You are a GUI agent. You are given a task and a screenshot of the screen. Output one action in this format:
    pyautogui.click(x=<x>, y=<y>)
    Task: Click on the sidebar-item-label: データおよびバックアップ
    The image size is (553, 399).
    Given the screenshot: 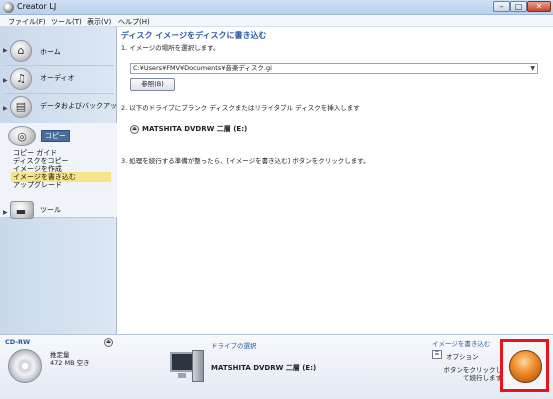 What is the action you would take?
    pyautogui.click(x=82, y=106)
    